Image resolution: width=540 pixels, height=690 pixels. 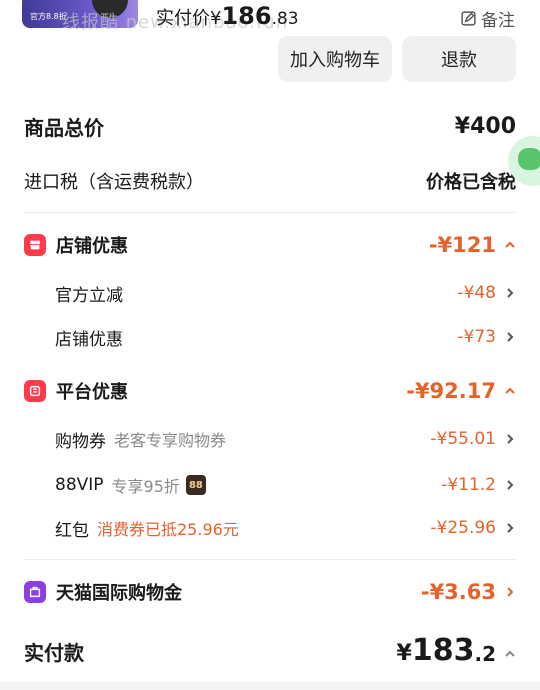 What do you see at coordinates (92, 246) in the screenshot?
I see `store-discount-label: 店铺优惠` at bounding box center [92, 246].